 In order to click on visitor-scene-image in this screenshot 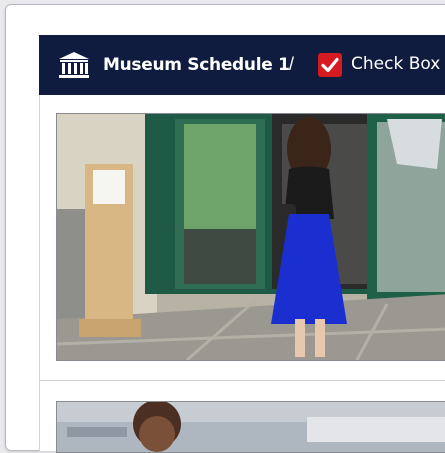, I will do `click(251, 427)`.